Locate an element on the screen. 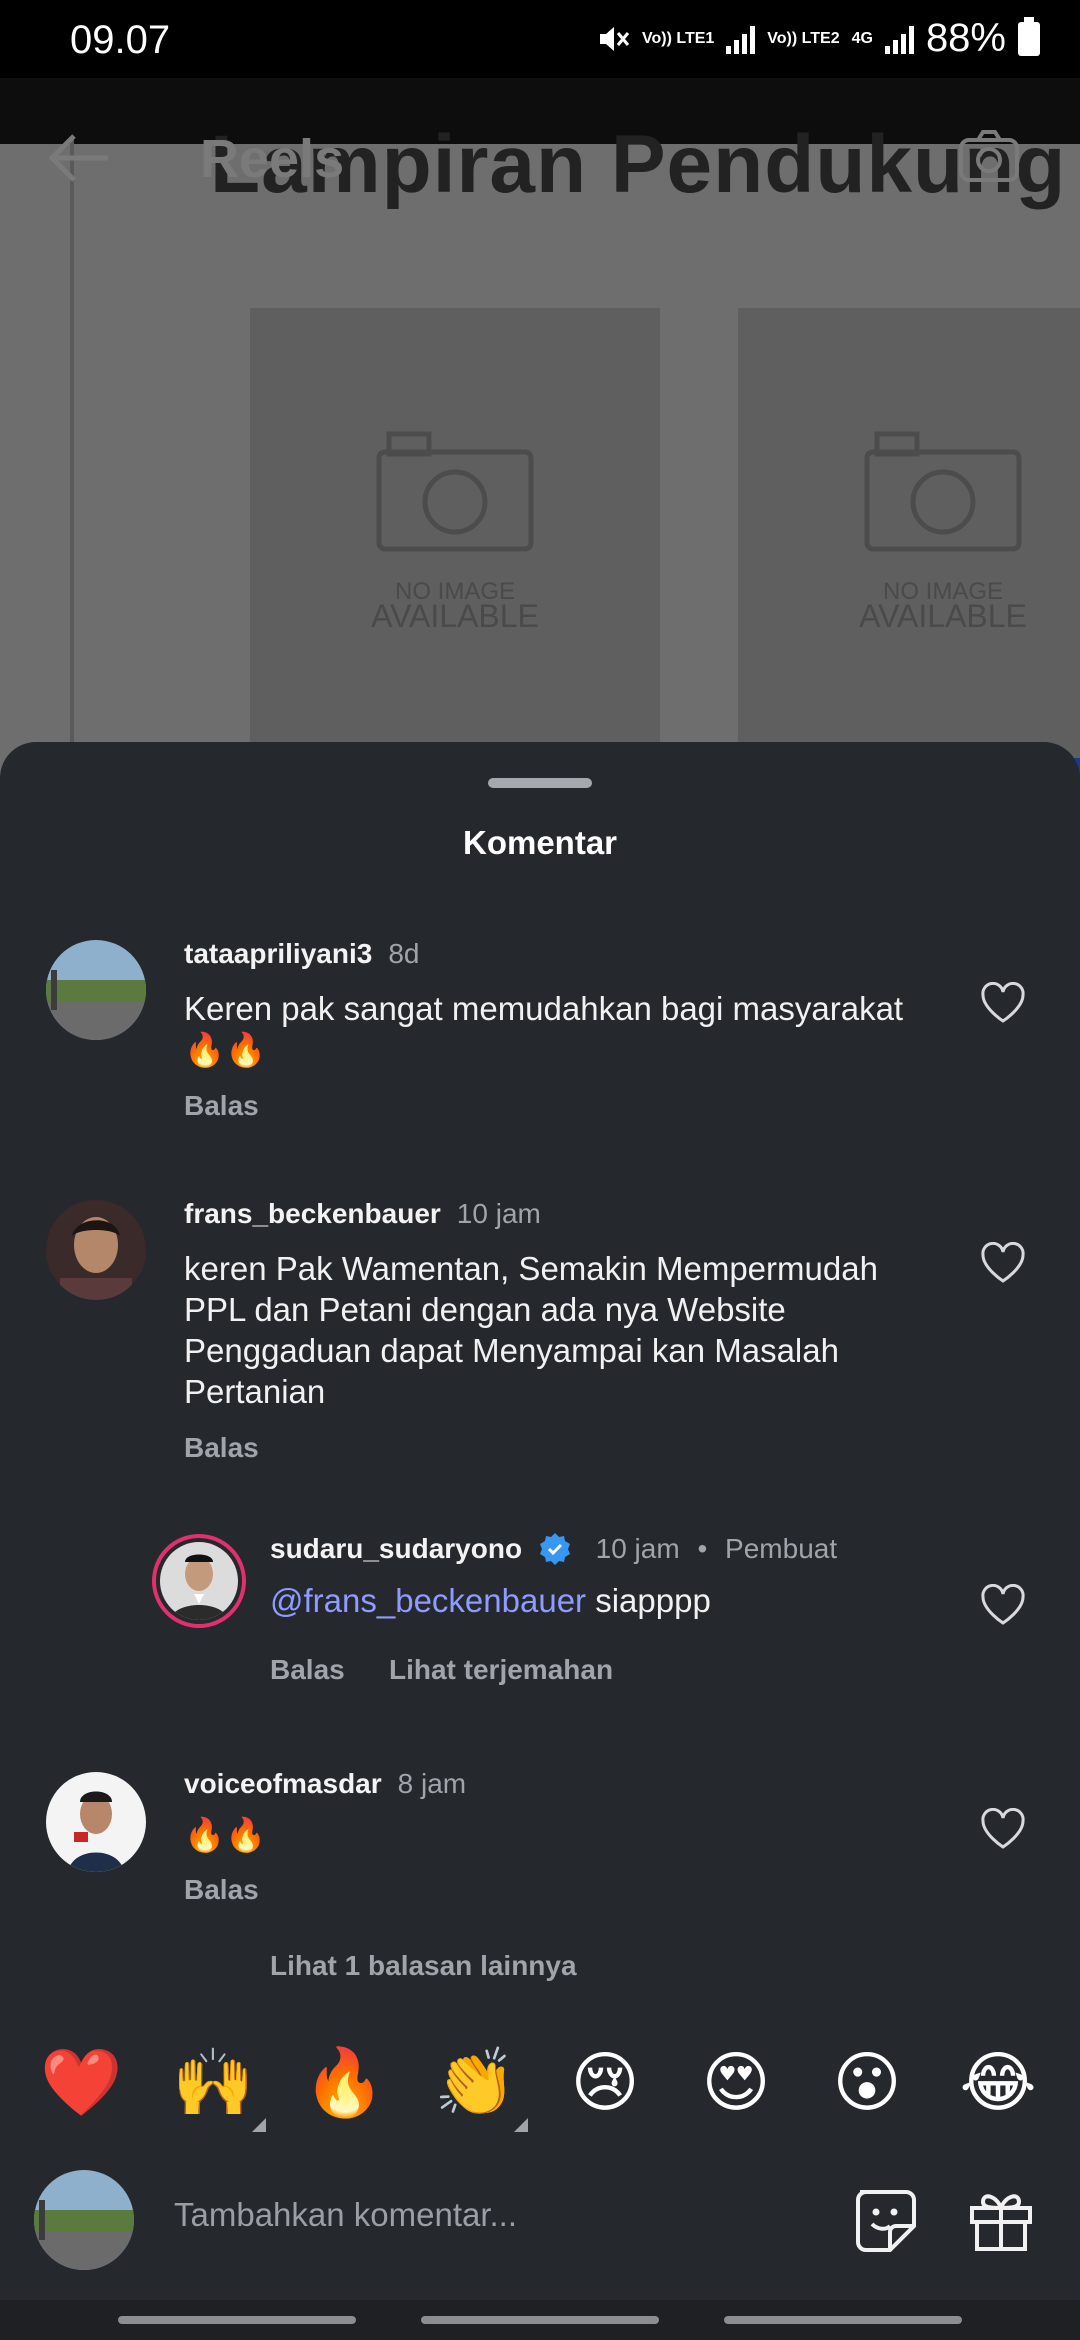 Image resolution: width=1080 pixels, height=2340 pixels. battery-percent: 88% is located at coordinates (965, 38).